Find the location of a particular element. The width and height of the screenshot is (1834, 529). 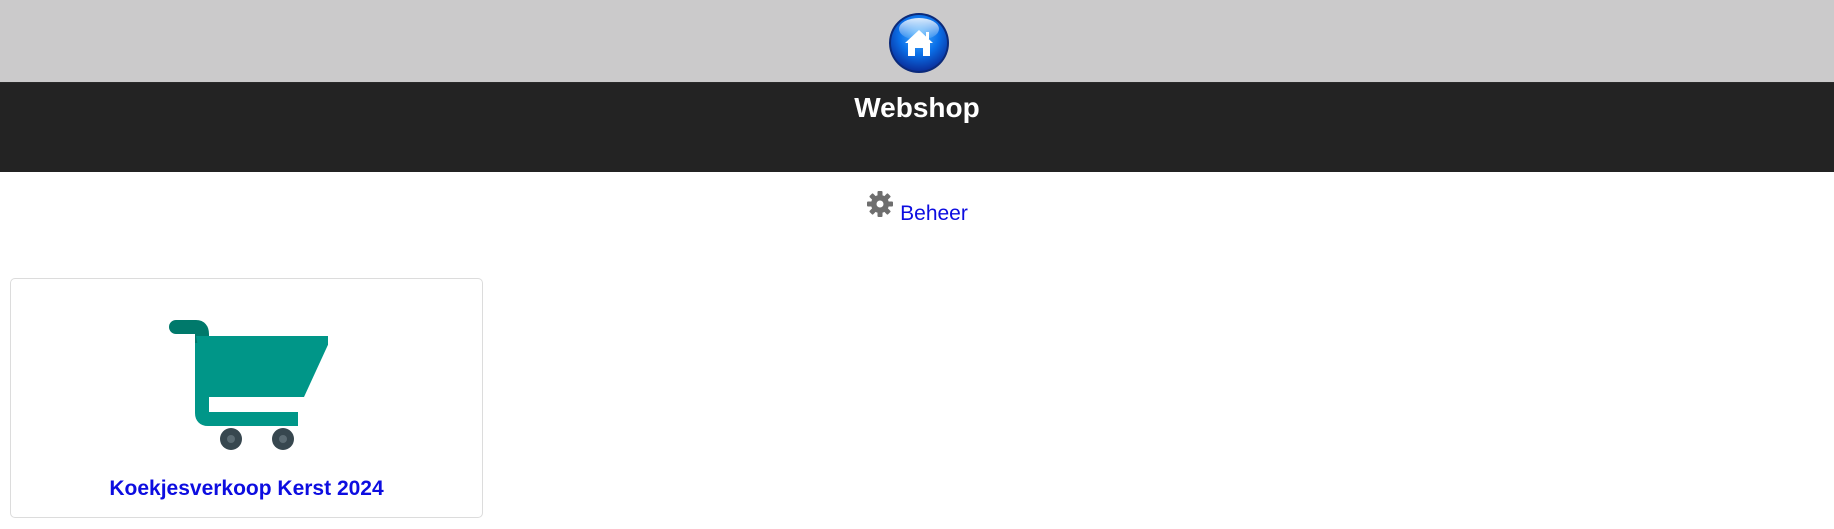

admin-link: Beheer is located at coordinates (917, 208).